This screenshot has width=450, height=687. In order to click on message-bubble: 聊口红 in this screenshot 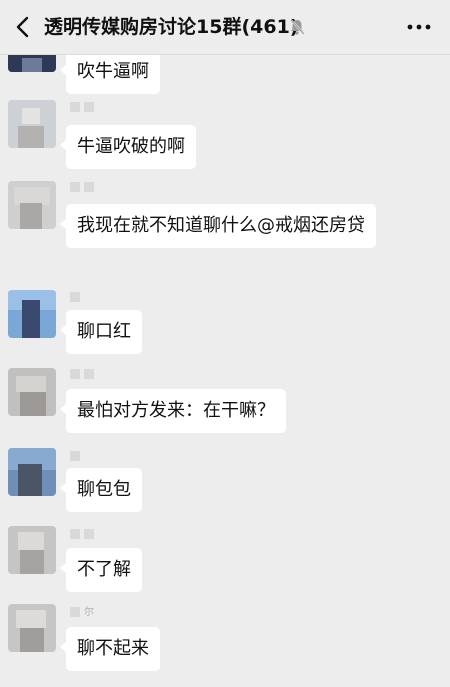, I will do `click(101, 332)`.